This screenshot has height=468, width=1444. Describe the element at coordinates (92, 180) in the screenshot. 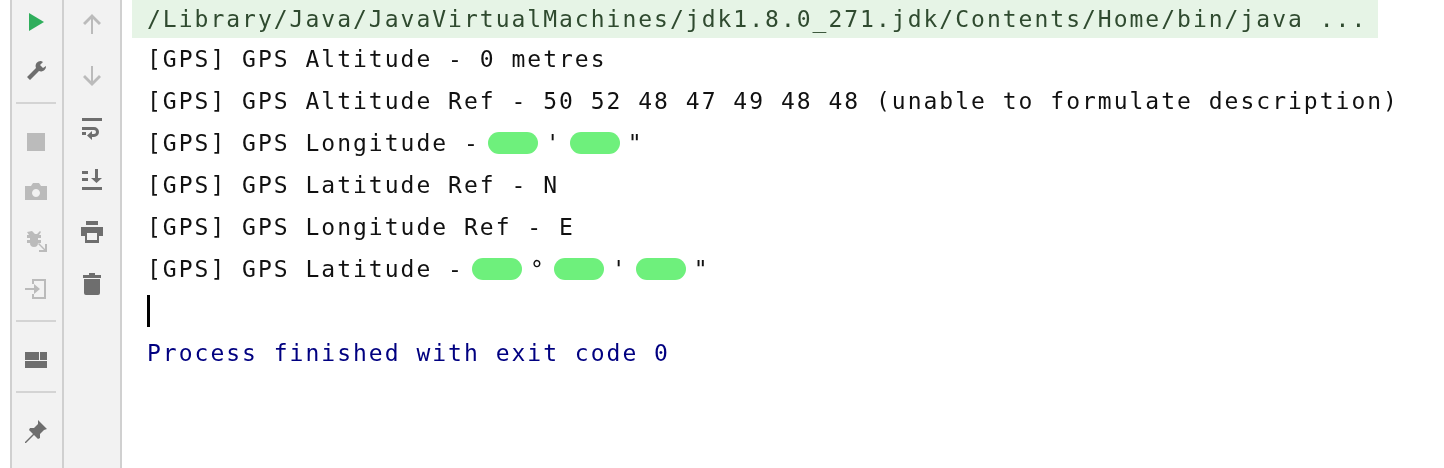

I see `scroll-to-end-icon` at that location.